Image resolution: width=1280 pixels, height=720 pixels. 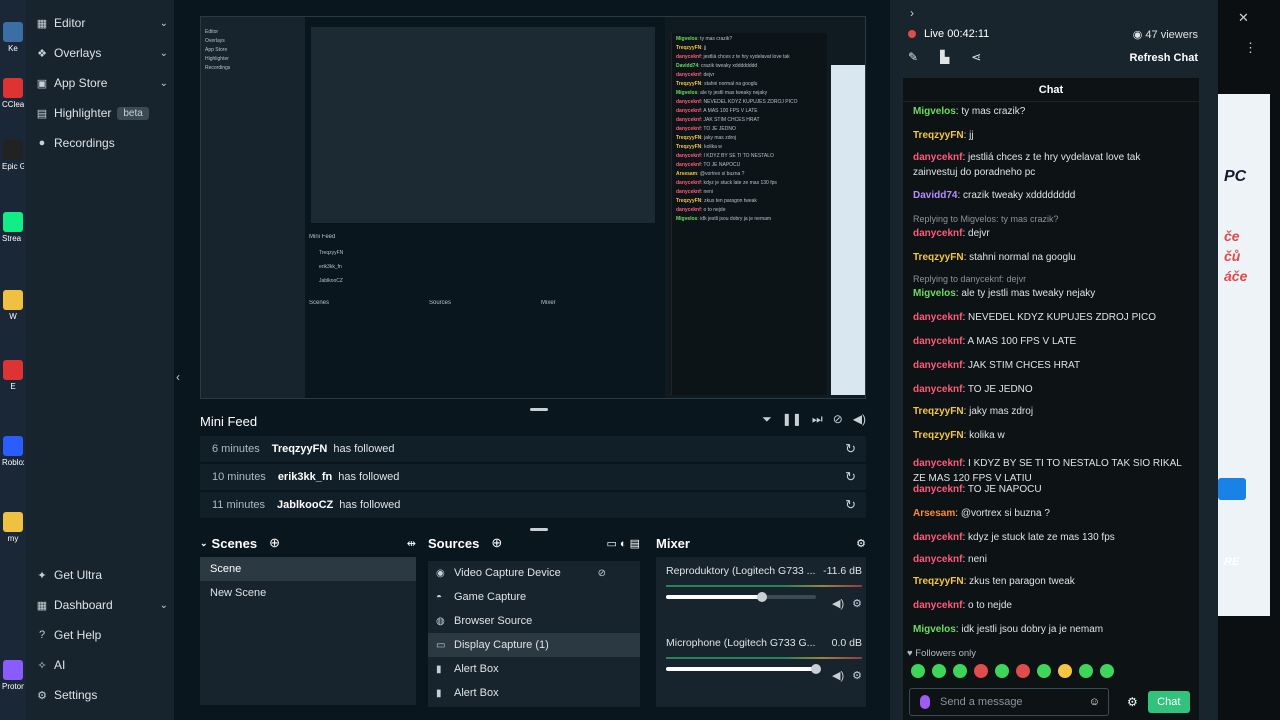 What do you see at coordinates (935, 195) in the screenshot?
I see `chat-username: Davidd74` at bounding box center [935, 195].